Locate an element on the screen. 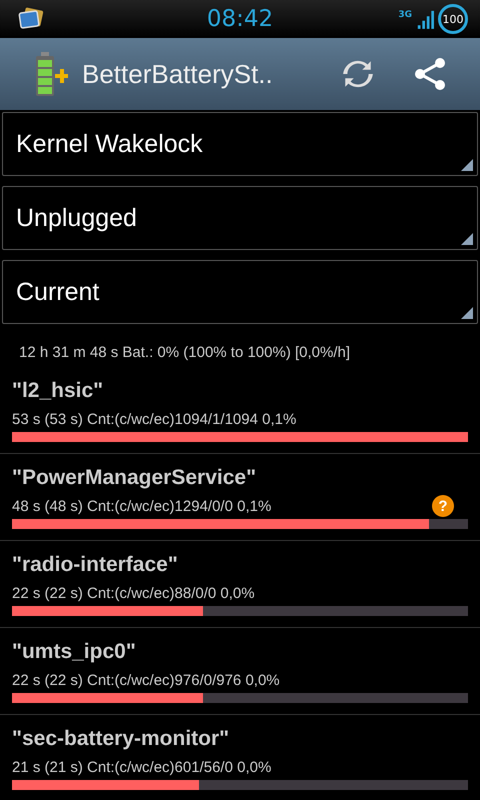 Image resolution: width=480 pixels, height=800 pixels. wakelock-detail: 22 s (22 s) Cnt:(c/wc/ec)976/0/976 0,0% is located at coordinates (146, 680).